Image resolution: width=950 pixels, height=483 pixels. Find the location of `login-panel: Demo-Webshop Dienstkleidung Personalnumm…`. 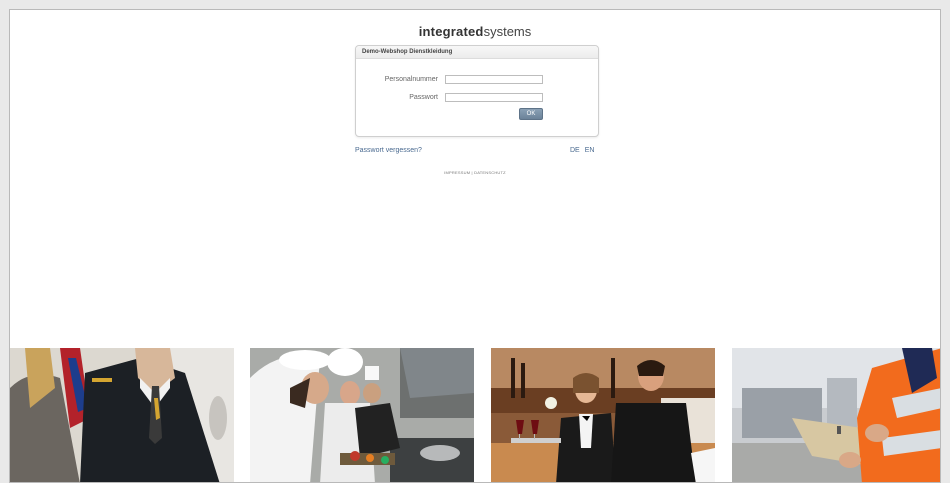

login-panel: Demo-Webshop Dienstkleidung Personalnumm… is located at coordinates (477, 91).